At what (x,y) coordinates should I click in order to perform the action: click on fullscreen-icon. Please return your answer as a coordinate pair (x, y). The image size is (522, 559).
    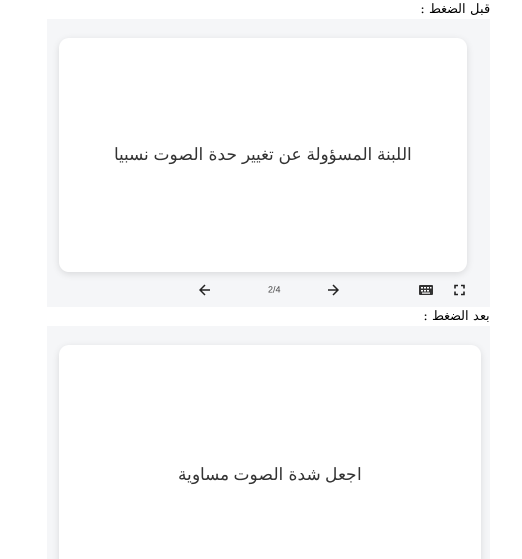
    Looking at the image, I should click on (459, 289).